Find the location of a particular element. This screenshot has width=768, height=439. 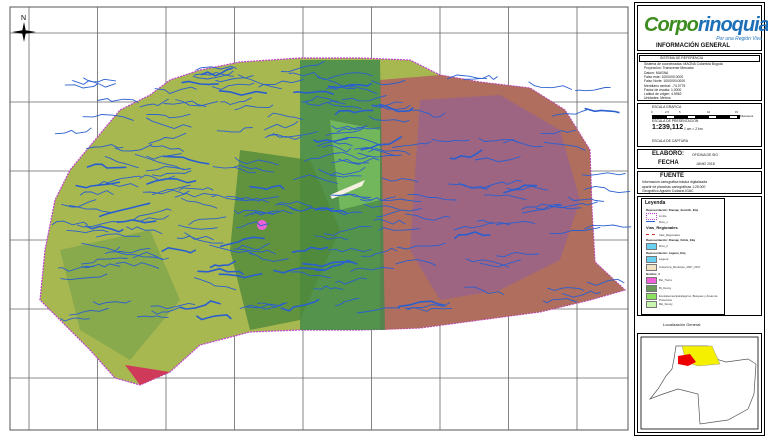

legend-heading: Representación: Drenaje_Doble_Etiq is located at coordinates (671, 240).